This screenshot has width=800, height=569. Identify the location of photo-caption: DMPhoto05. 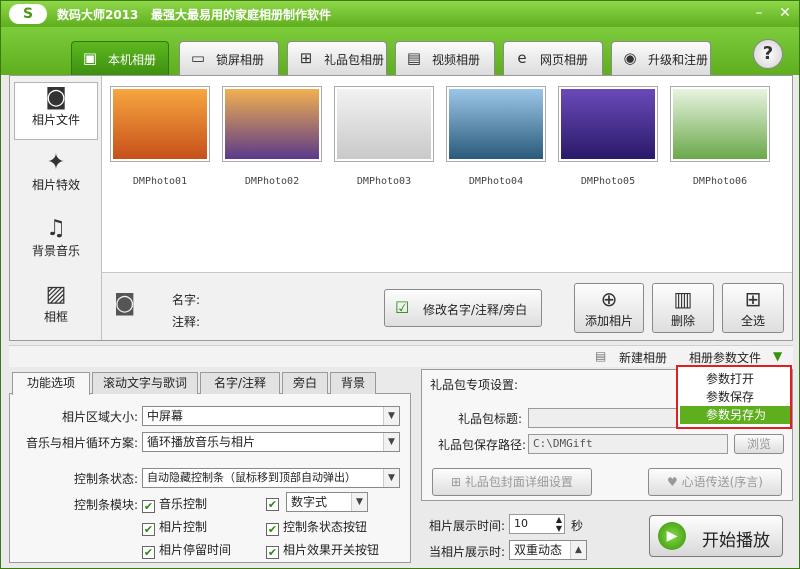
(608, 181).